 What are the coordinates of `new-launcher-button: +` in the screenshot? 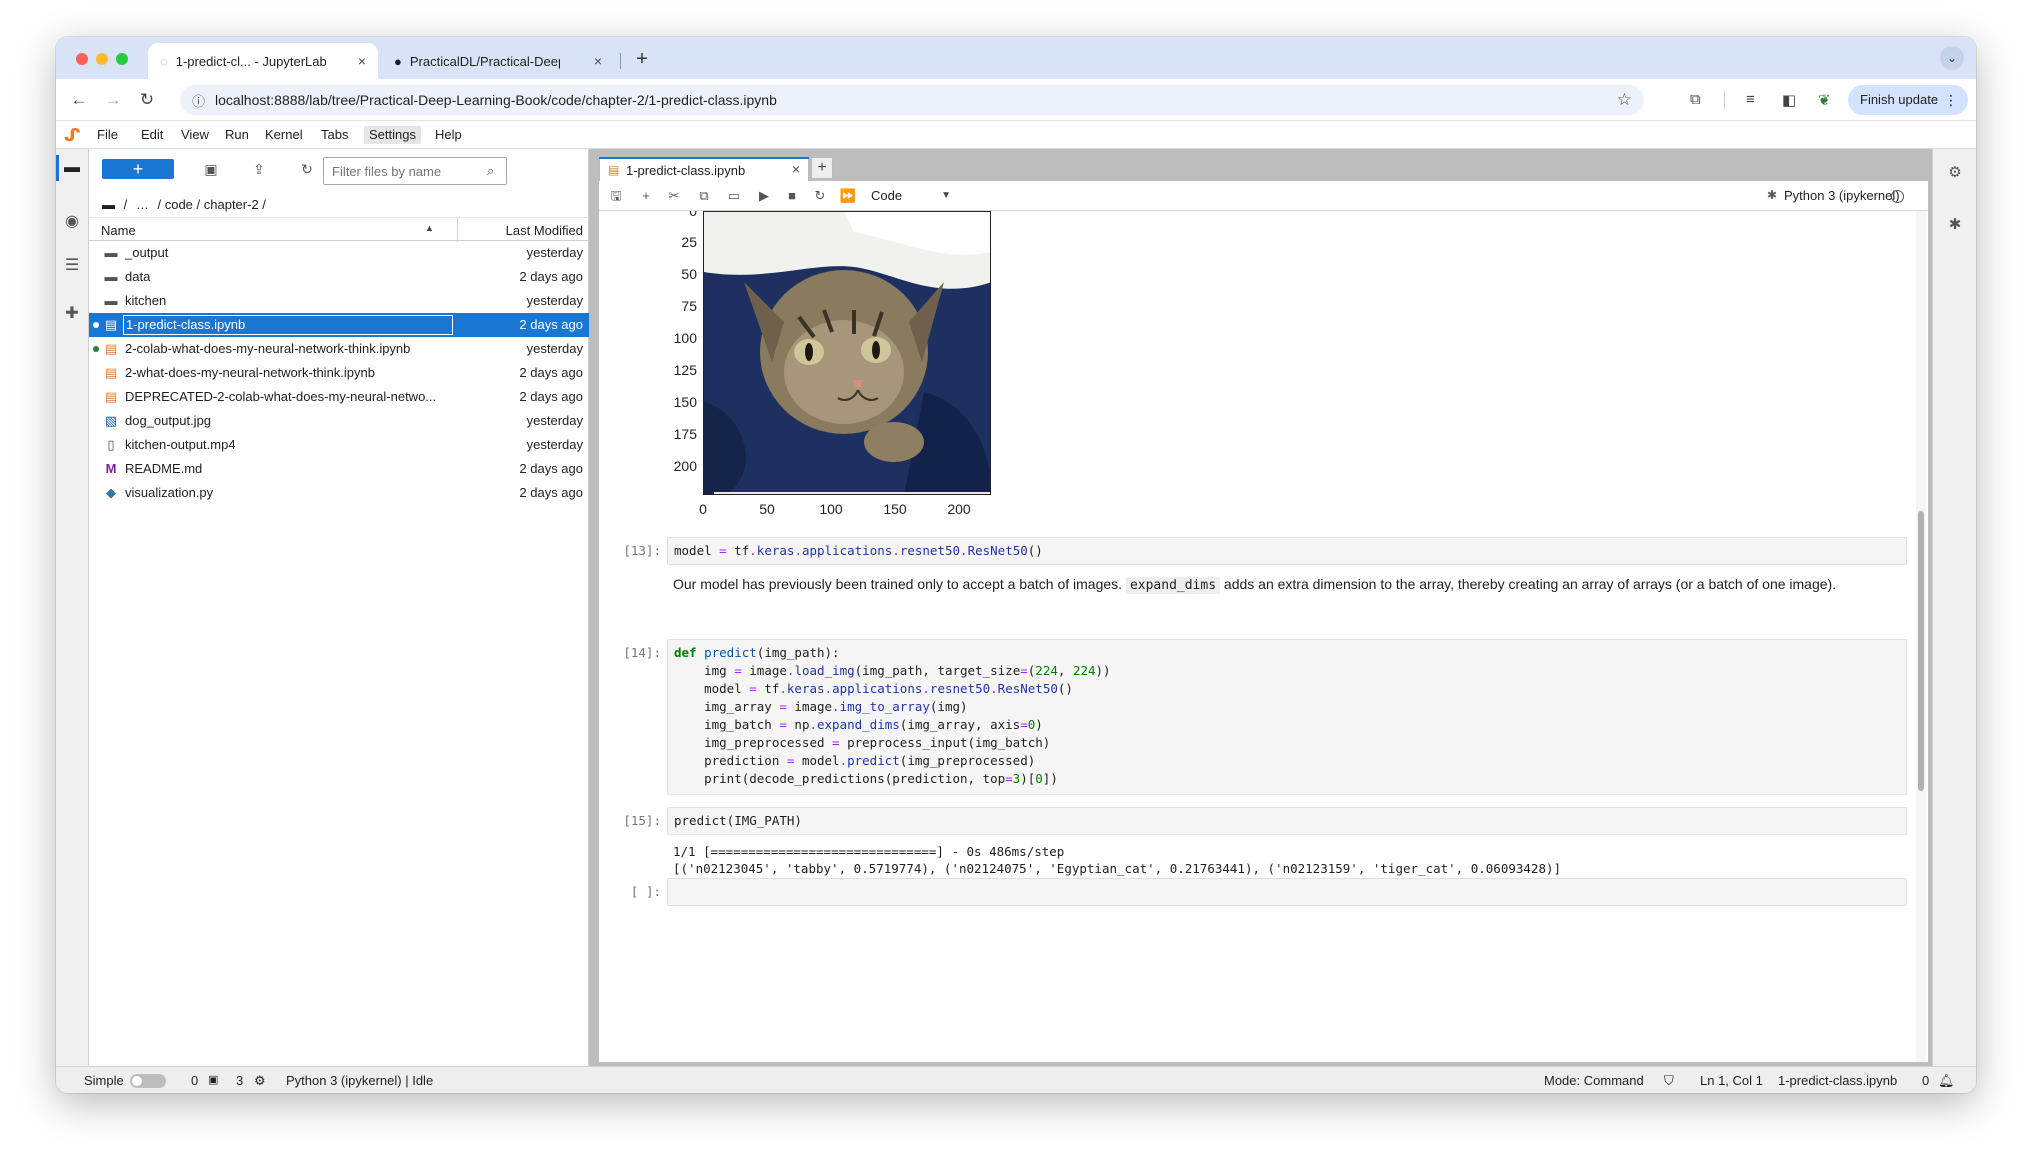 It's located at (138, 169).